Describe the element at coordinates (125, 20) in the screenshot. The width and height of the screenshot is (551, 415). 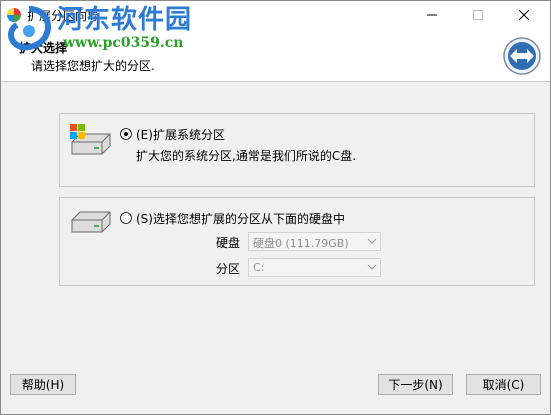
I see `watermark-site-name: 河东软件园` at that location.